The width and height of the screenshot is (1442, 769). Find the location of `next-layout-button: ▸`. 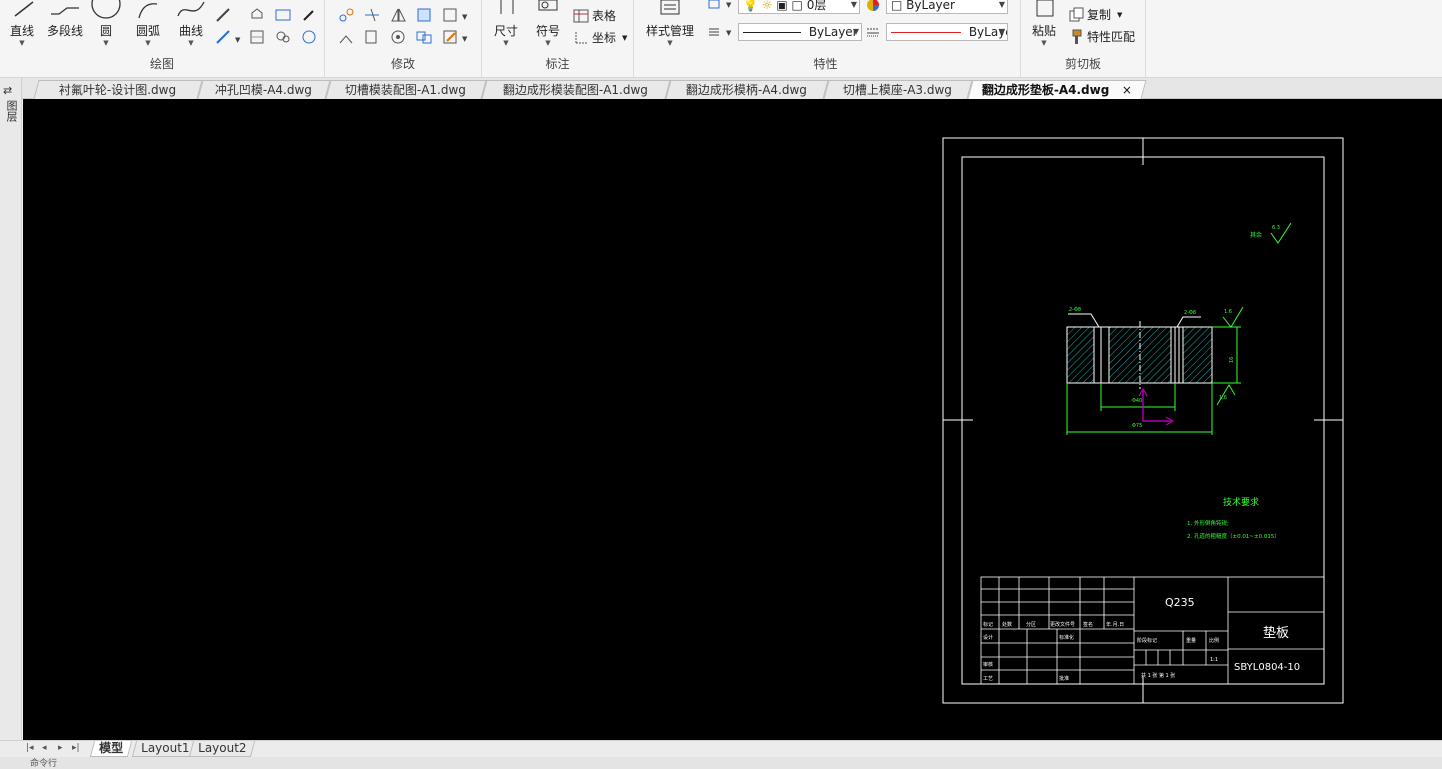

next-layout-button: ▸ is located at coordinates (60, 748).